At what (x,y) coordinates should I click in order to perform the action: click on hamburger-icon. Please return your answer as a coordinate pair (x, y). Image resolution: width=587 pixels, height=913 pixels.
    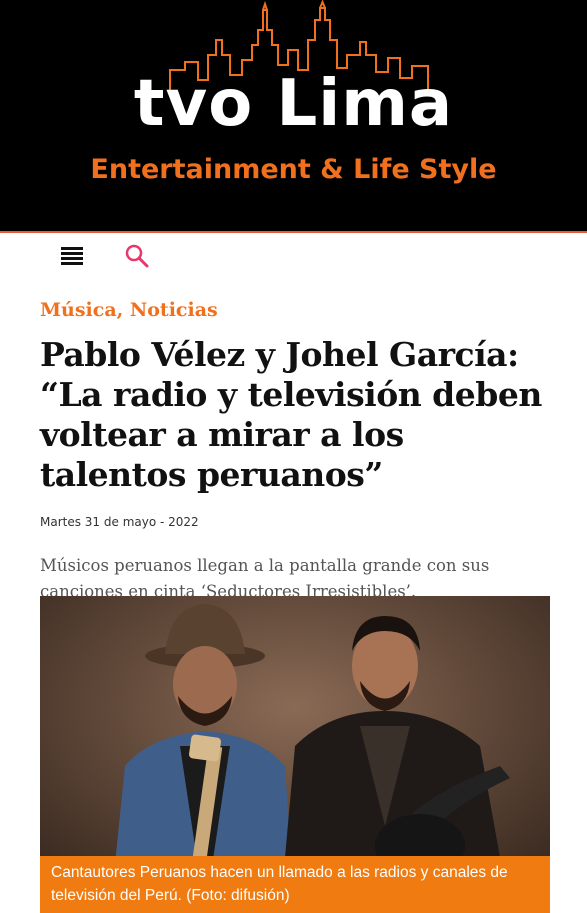
    Looking at the image, I should click on (72, 256).